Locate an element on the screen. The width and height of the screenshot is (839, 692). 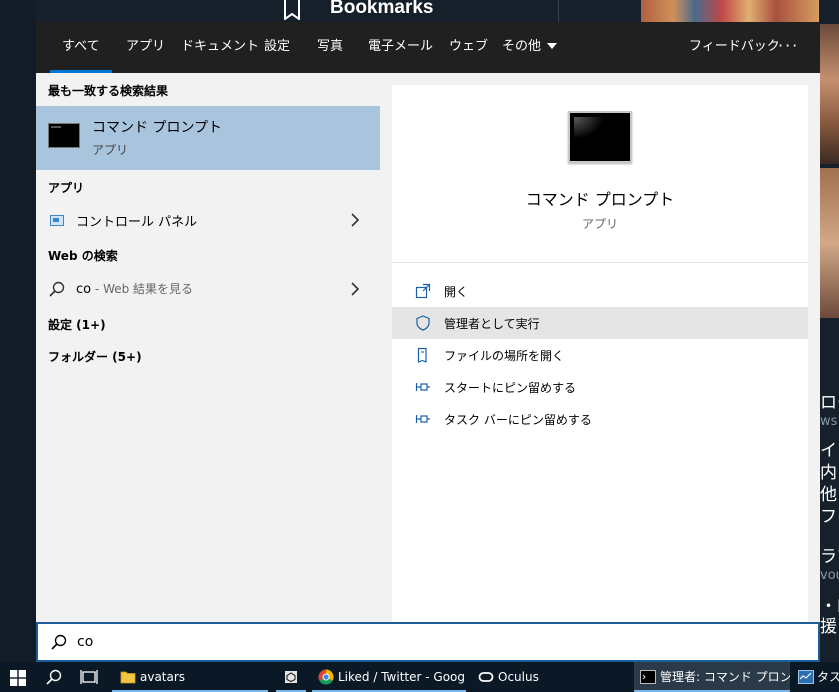
background-text: vou is located at coordinates (829, 575).